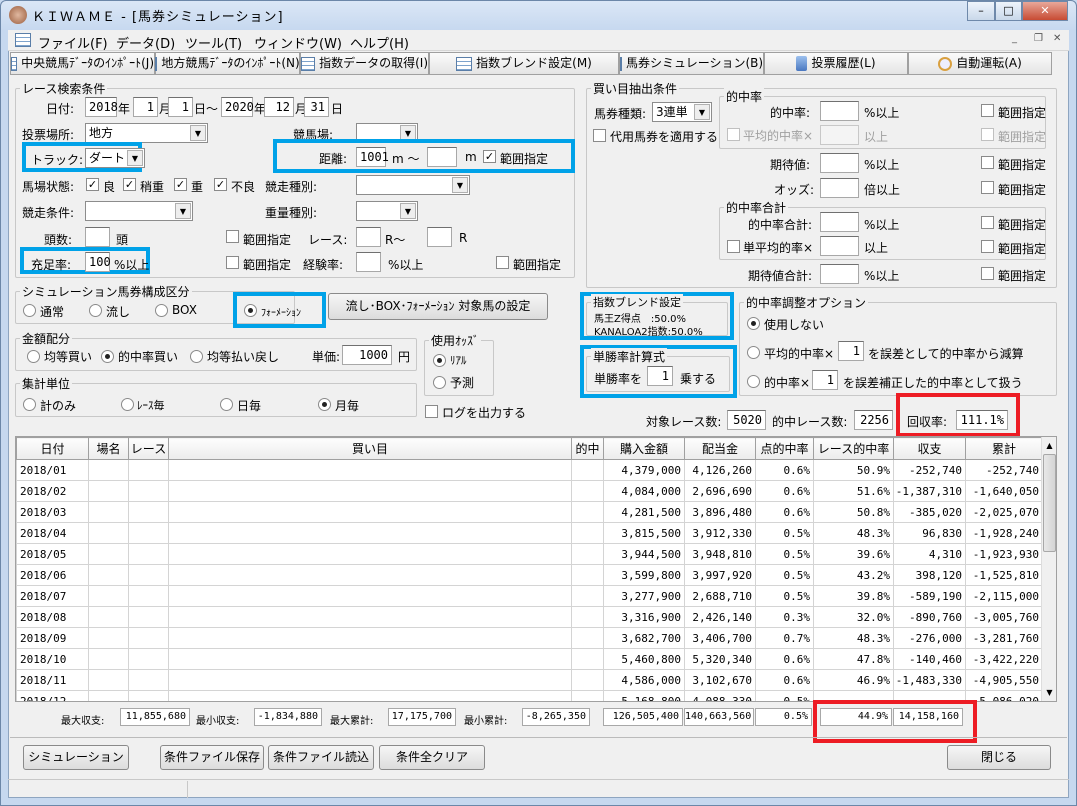 The width and height of the screenshot is (1077, 806). What do you see at coordinates (213, 42) in the screenshot?
I see `menu-tools: ツール(T)` at bounding box center [213, 42].